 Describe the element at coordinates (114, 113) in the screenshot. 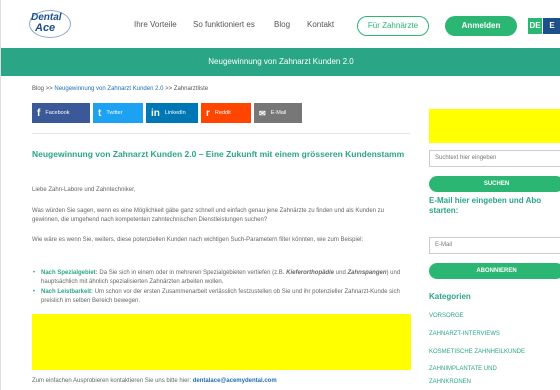

I see `share-label: Twitter` at that location.